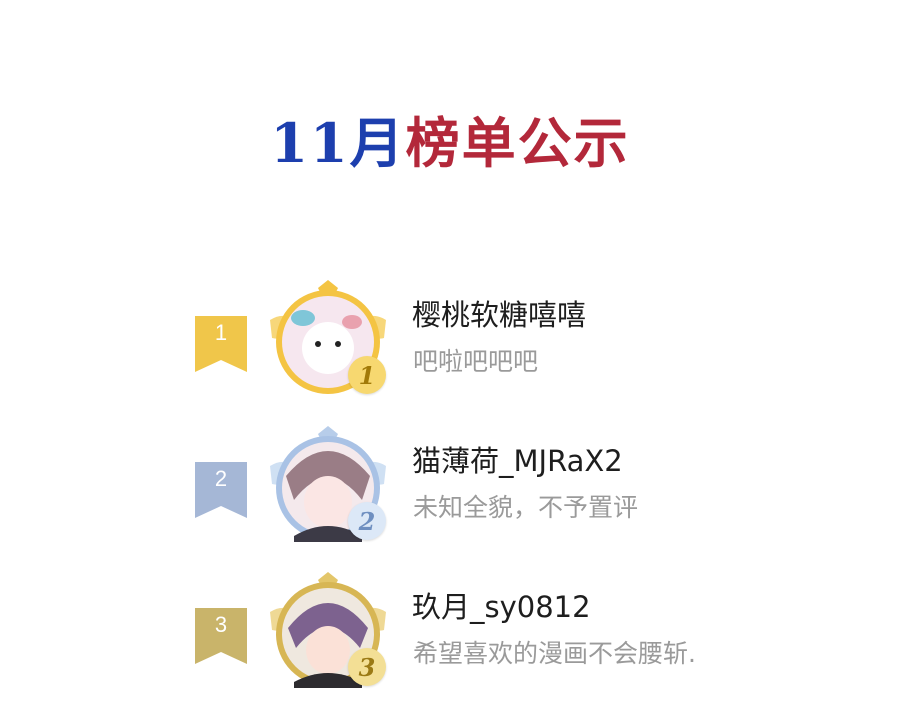 The height and width of the screenshot is (722, 900). Describe the element at coordinates (501, 605) in the screenshot. I see `username: 玖月_sy0812` at that location.